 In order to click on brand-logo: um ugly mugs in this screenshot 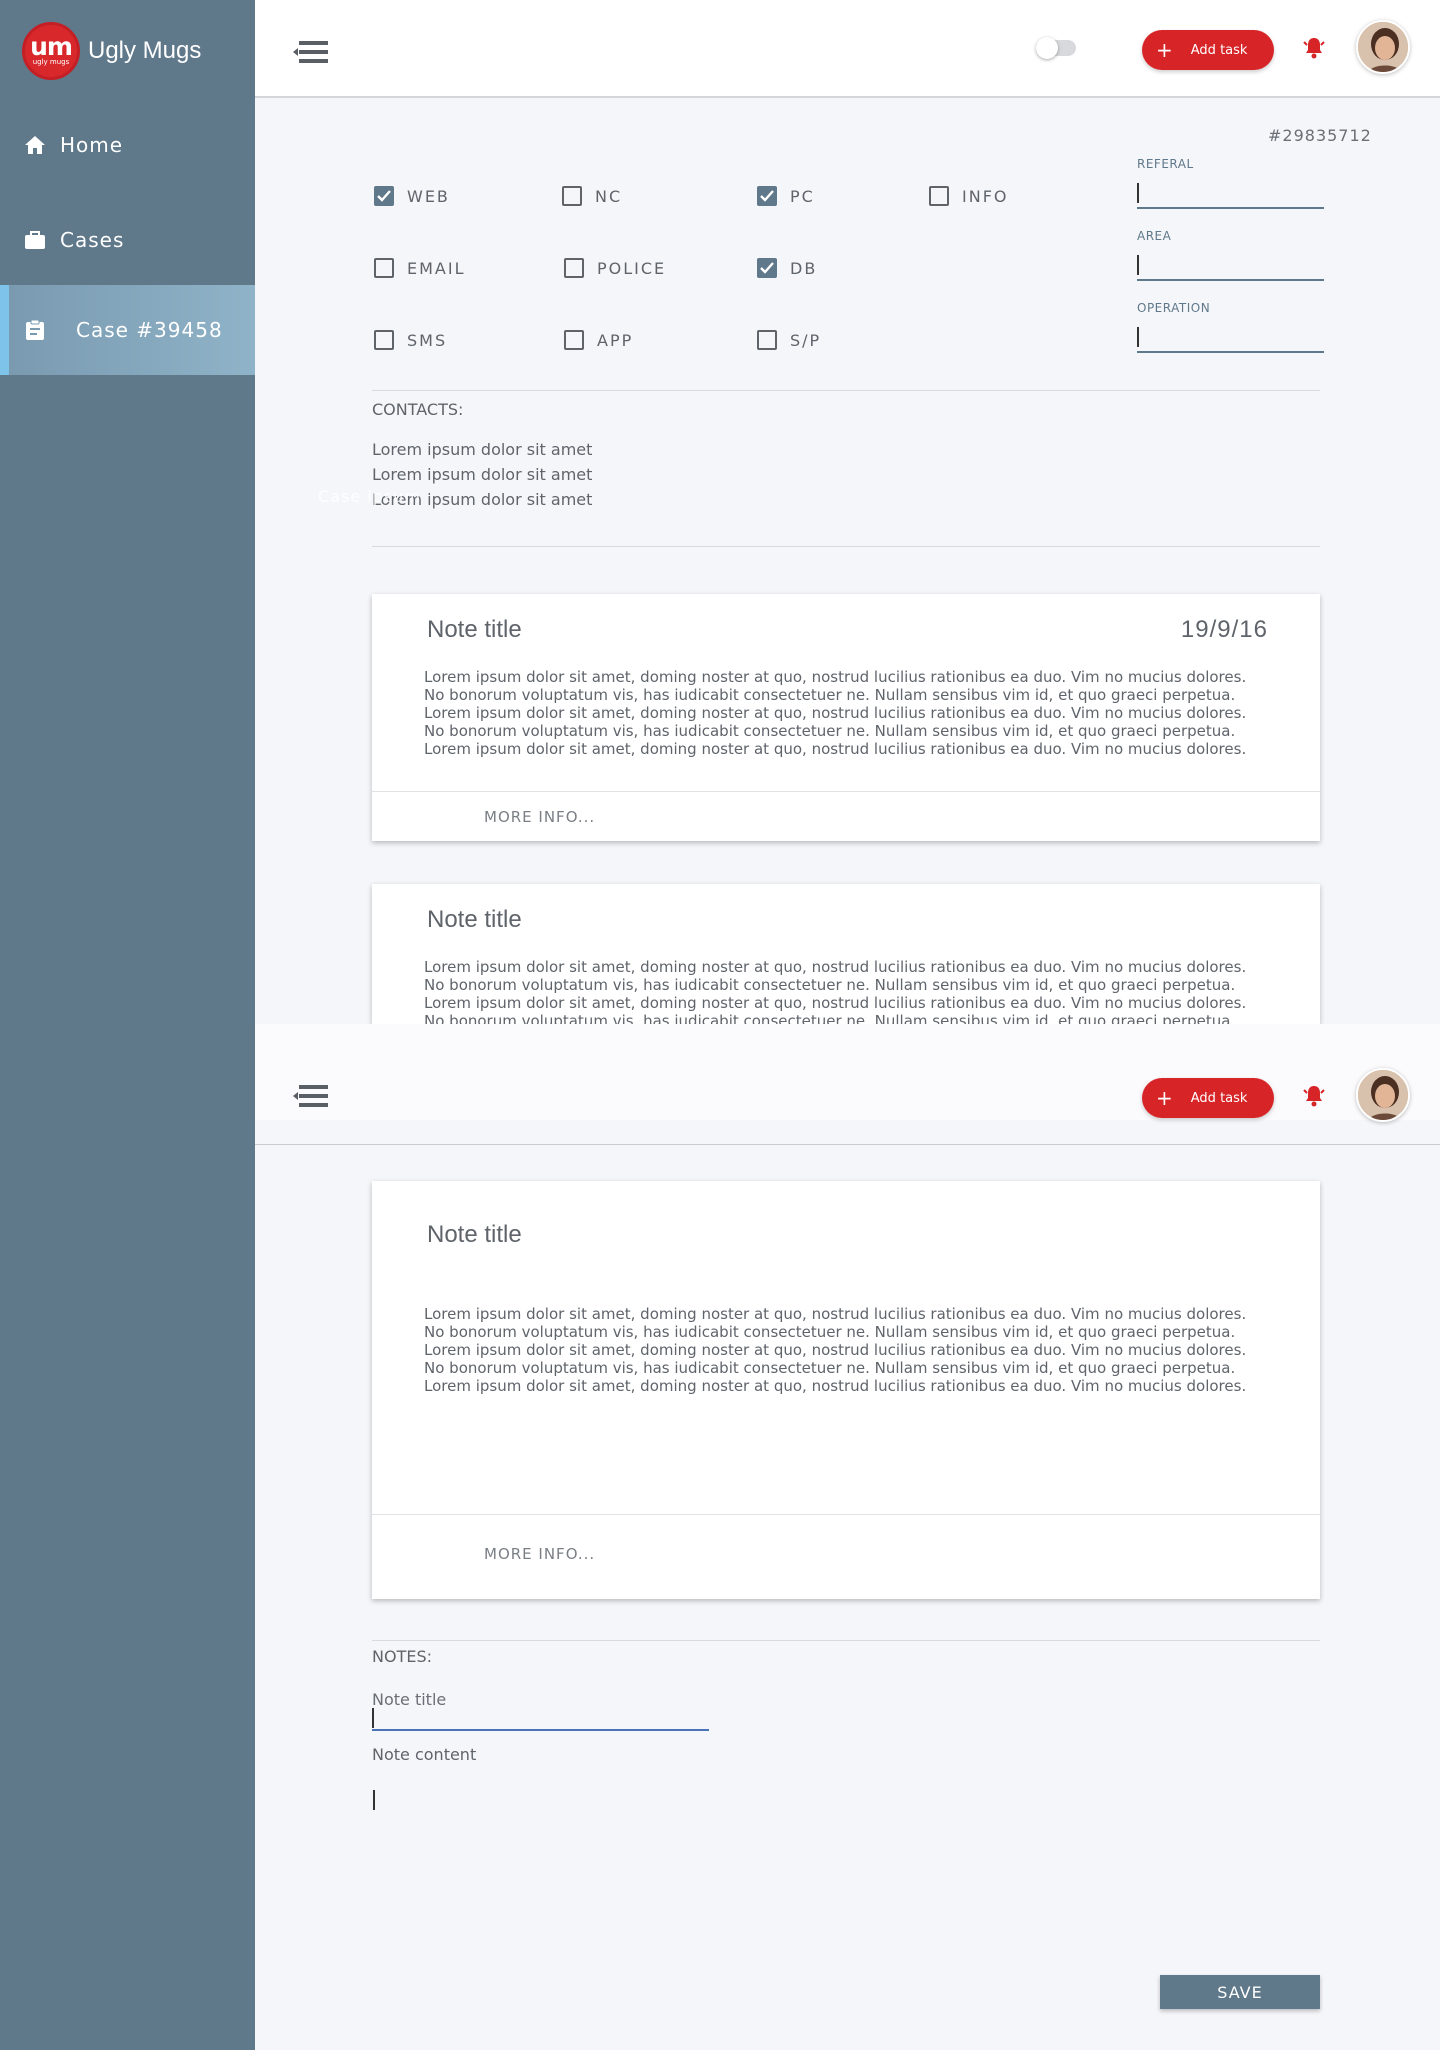, I will do `click(51, 51)`.